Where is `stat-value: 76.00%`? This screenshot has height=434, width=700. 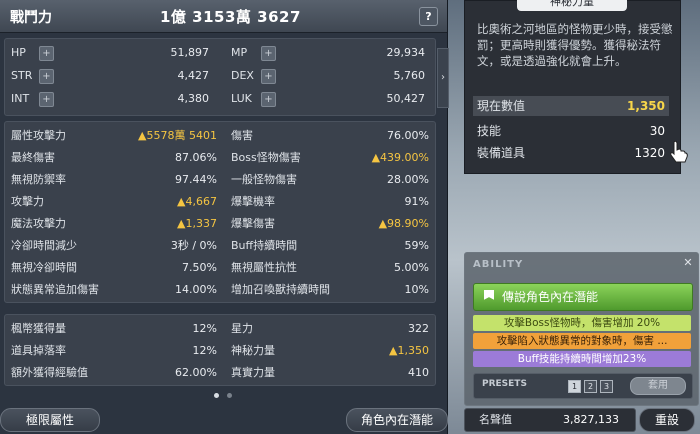
stat-value: 76.00% is located at coordinates (408, 135).